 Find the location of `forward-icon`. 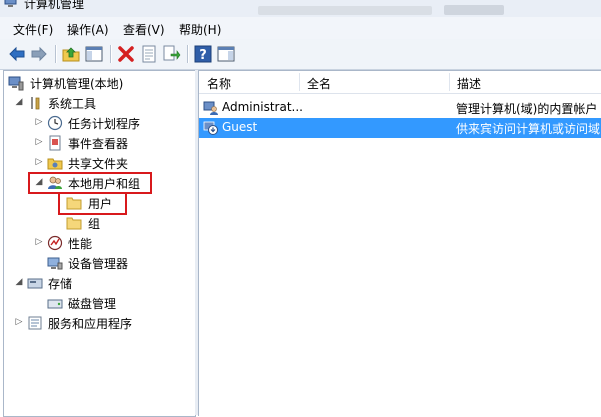

forward-icon is located at coordinates (39, 54).